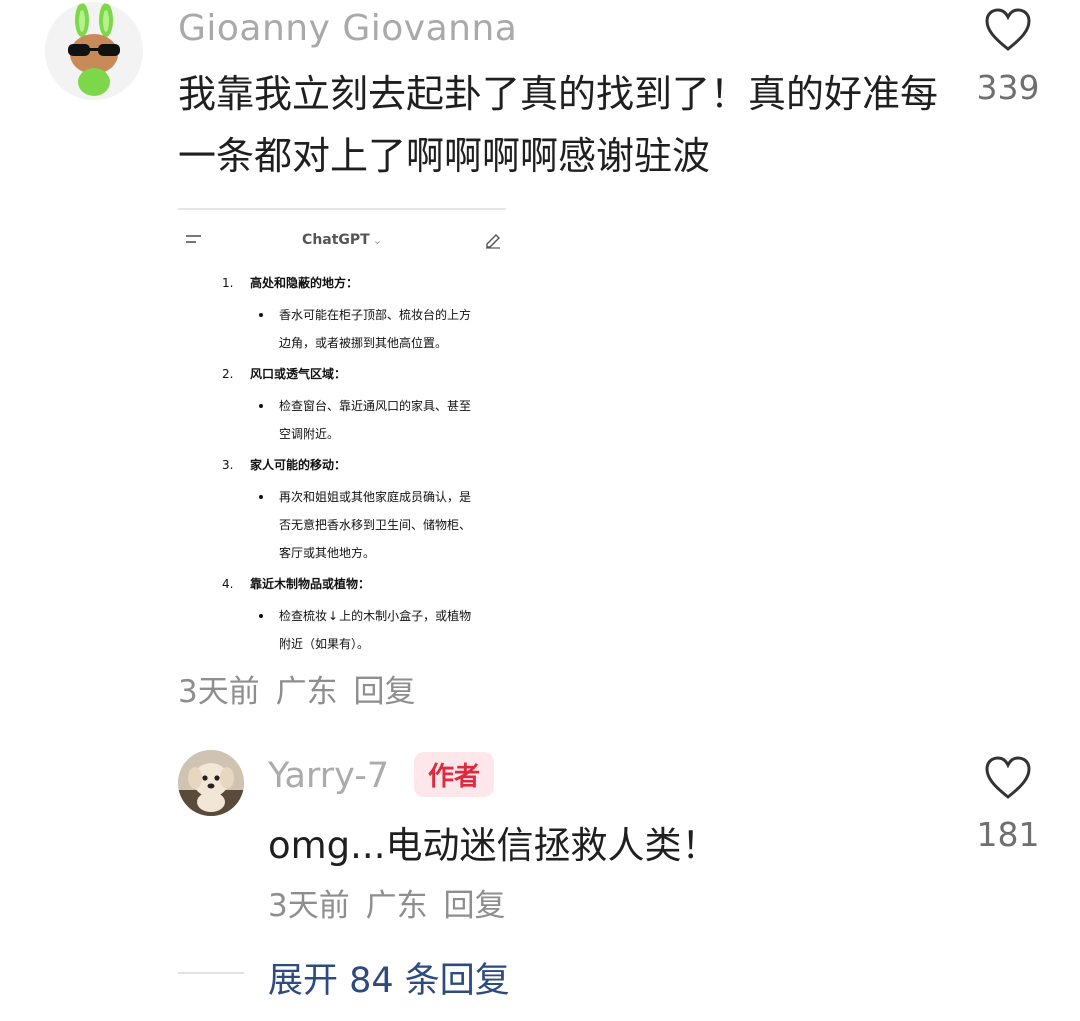 Image resolution: width=1080 pixels, height=1021 pixels. What do you see at coordinates (336, 240) in the screenshot?
I see `app-title: ChatGPT` at bounding box center [336, 240].